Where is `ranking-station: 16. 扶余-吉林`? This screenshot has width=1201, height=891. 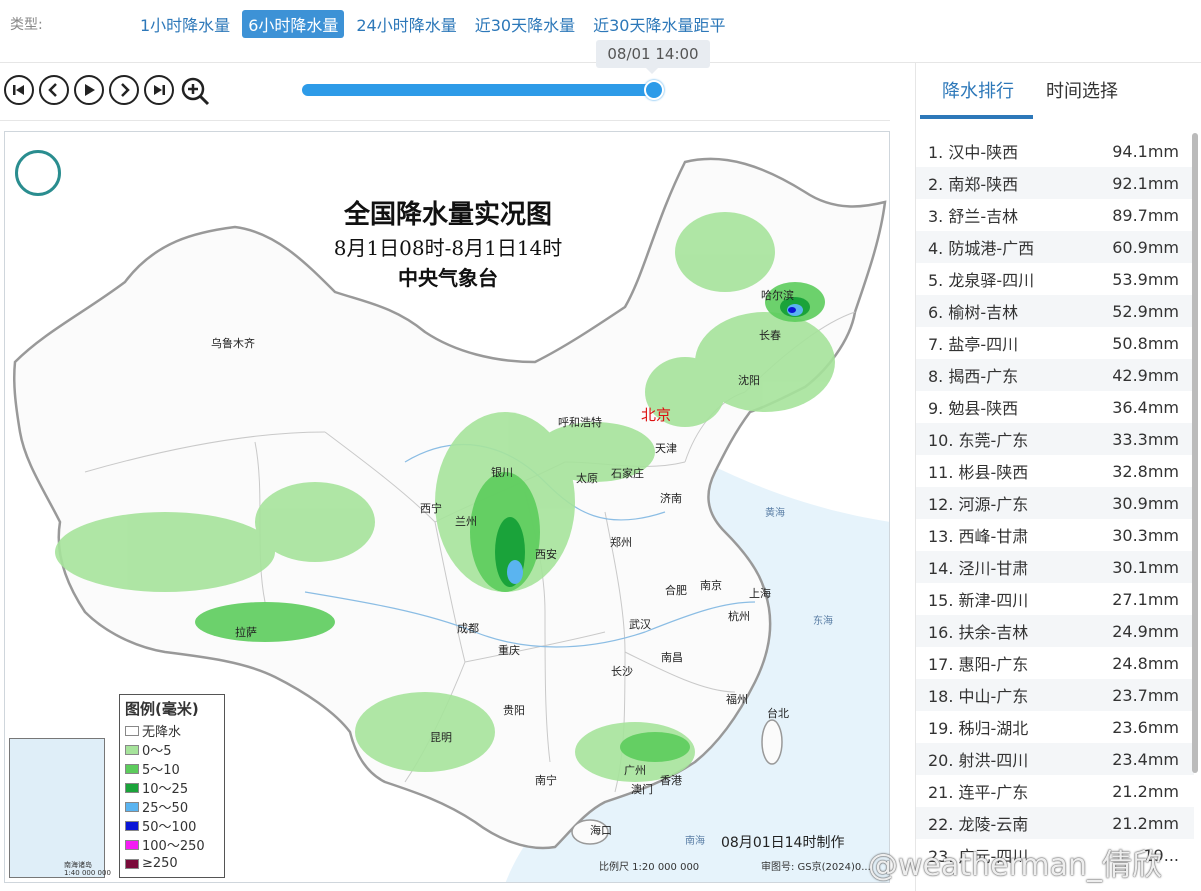 ranking-station: 16. 扶余-吉林 is located at coordinates (978, 632).